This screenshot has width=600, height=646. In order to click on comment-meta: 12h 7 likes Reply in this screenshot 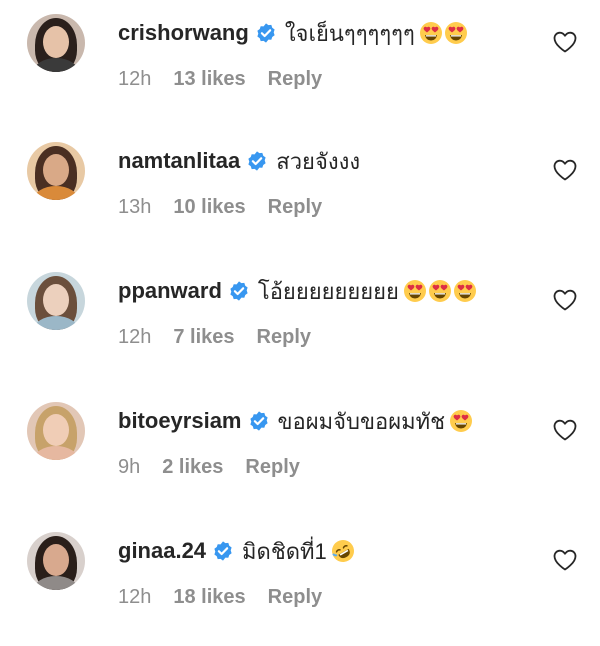, I will do `click(214, 337)`.